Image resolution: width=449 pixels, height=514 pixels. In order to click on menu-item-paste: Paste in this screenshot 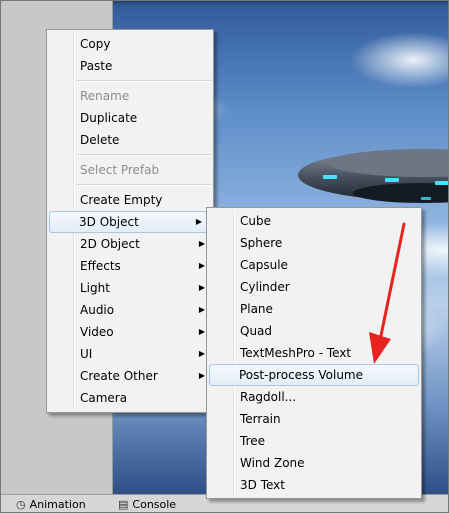, I will do `click(130, 66)`.